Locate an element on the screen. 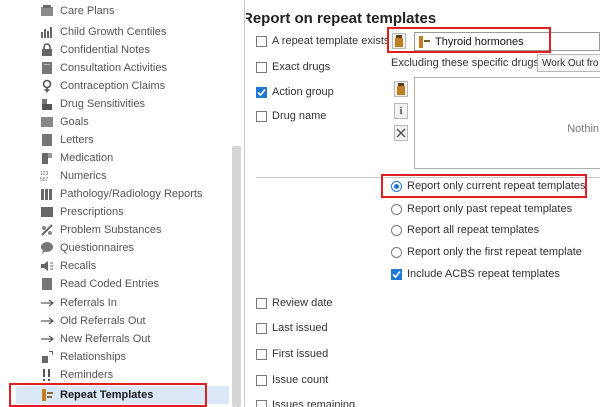  speech-bubble-icon is located at coordinates (47, 248).